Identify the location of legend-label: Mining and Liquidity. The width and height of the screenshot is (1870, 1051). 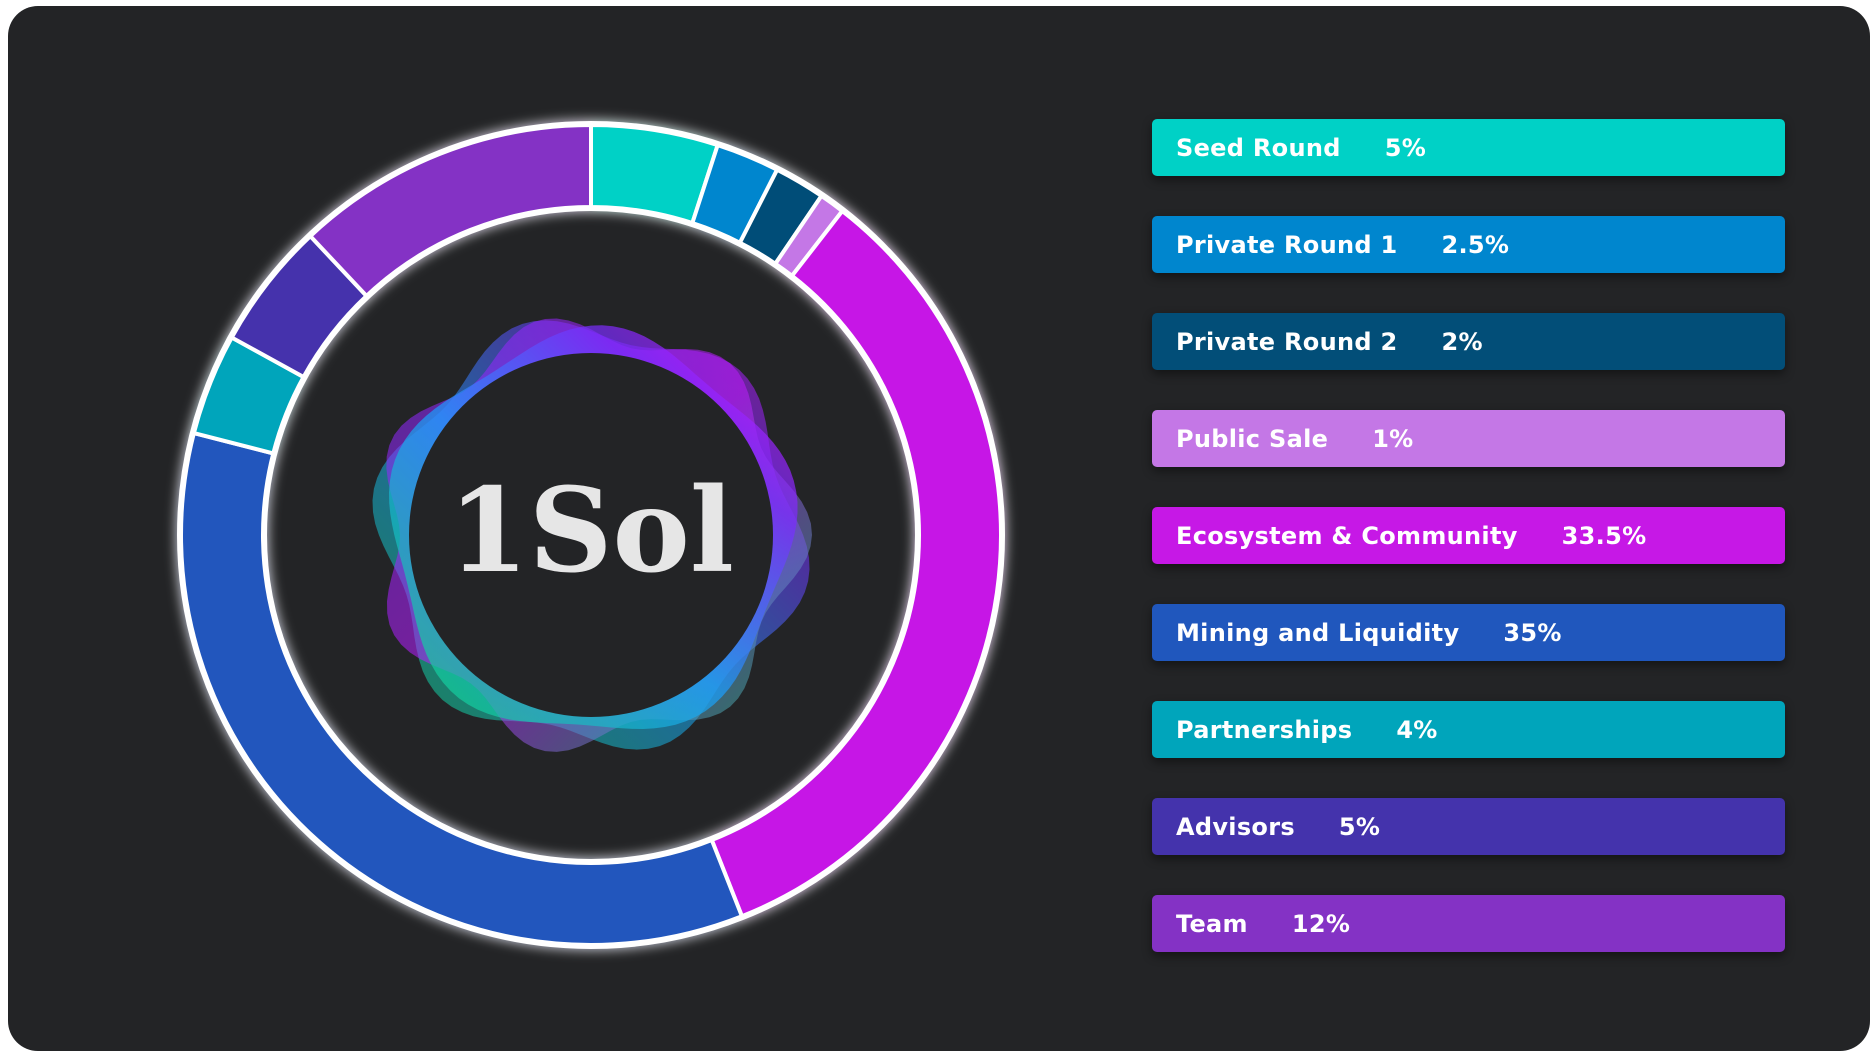
(1318, 632).